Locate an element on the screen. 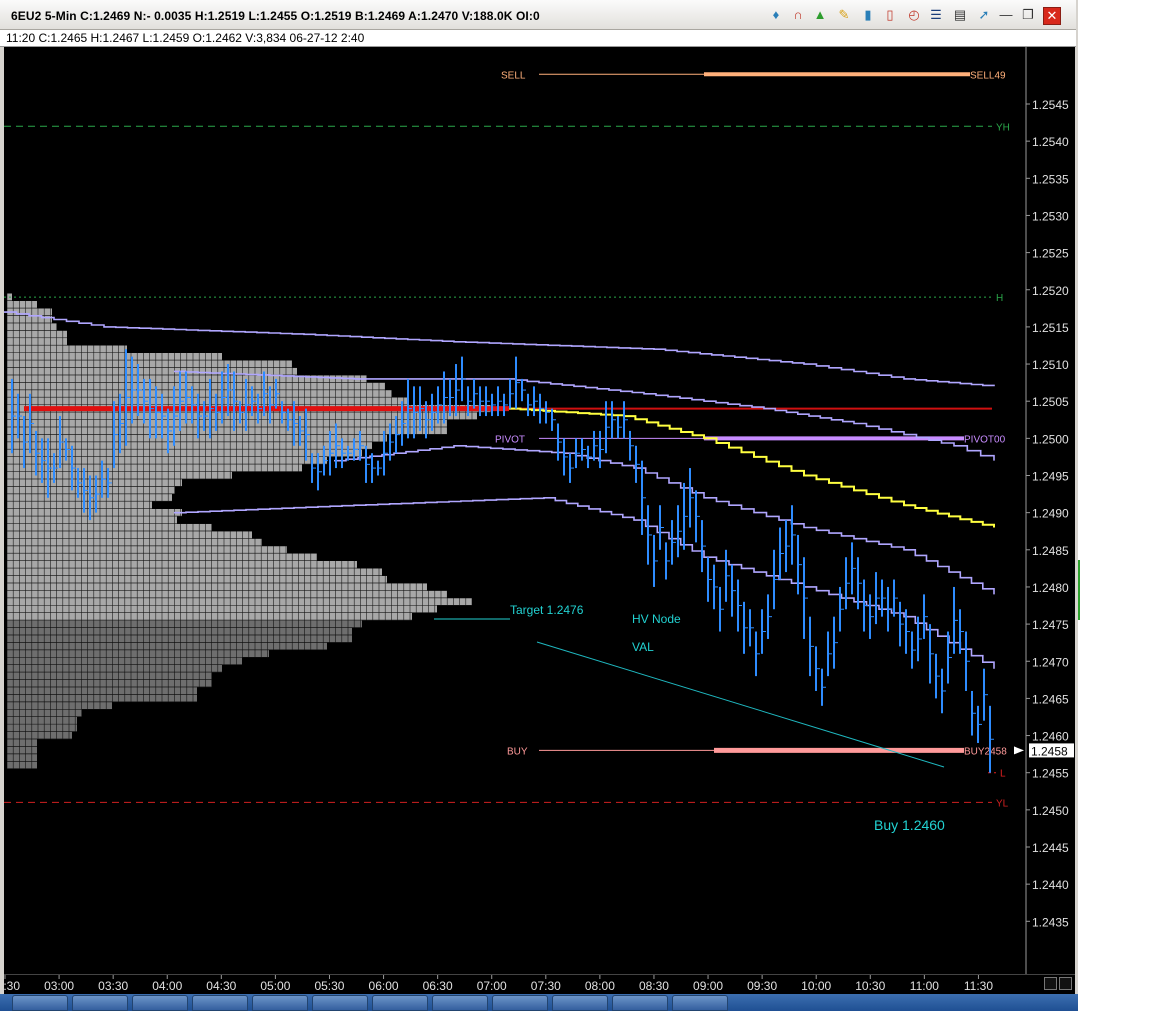 This screenshot has height=1011, width=1152. rainbow-icon: ∩ is located at coordinates (798, 15).